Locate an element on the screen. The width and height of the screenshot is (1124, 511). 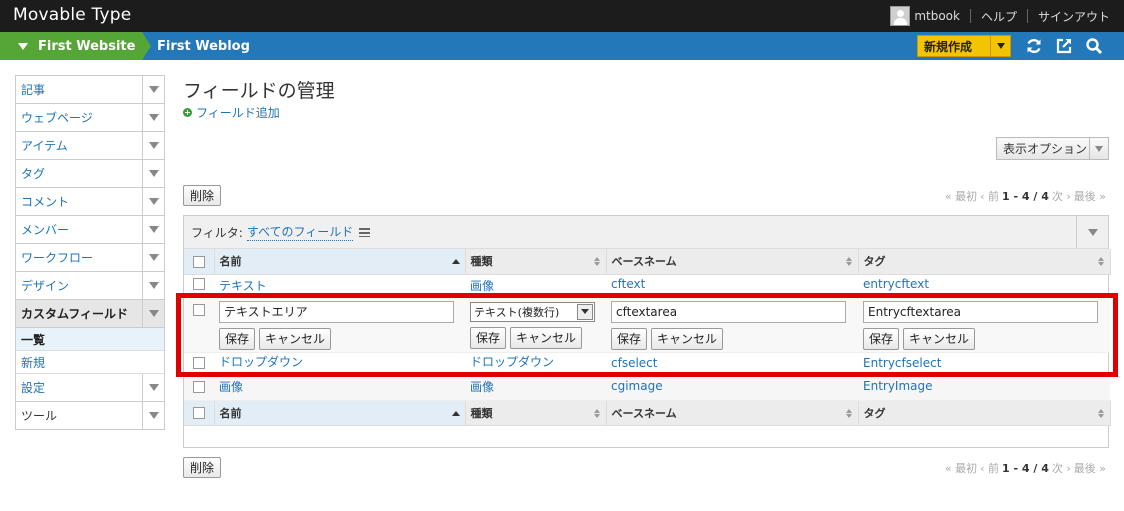
row-name: ドロップダウン is located at coordinates (339, 362).